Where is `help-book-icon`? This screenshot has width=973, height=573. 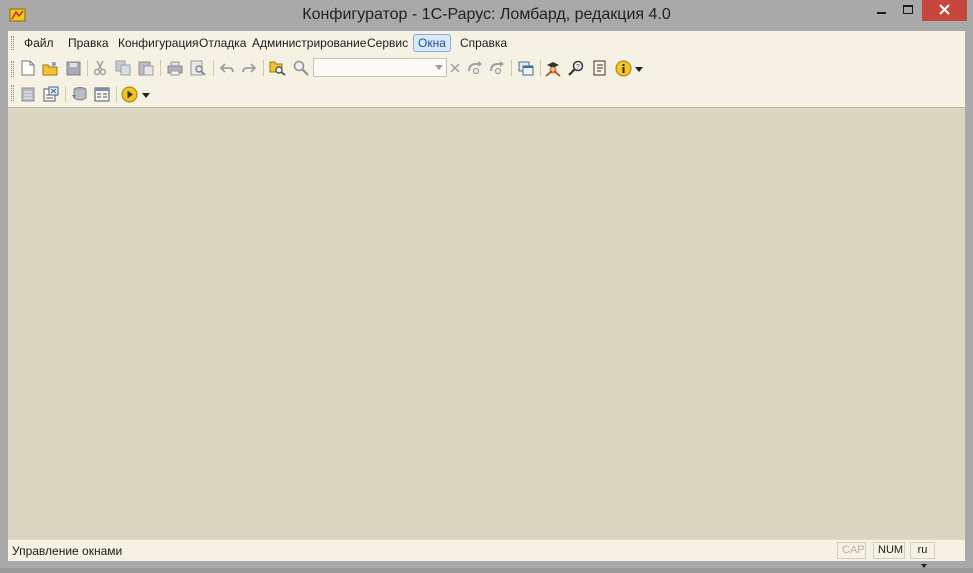
help-book-icon is located at coordinates (599, 68).